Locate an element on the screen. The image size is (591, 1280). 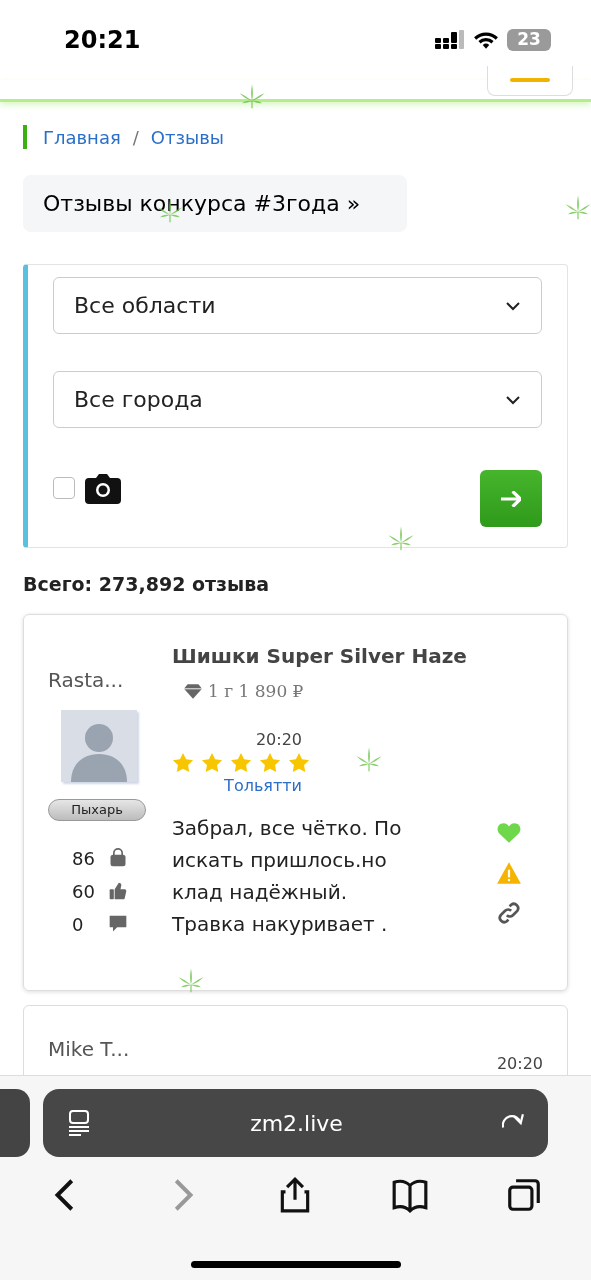
link-button is located at coordinates (509, 912).